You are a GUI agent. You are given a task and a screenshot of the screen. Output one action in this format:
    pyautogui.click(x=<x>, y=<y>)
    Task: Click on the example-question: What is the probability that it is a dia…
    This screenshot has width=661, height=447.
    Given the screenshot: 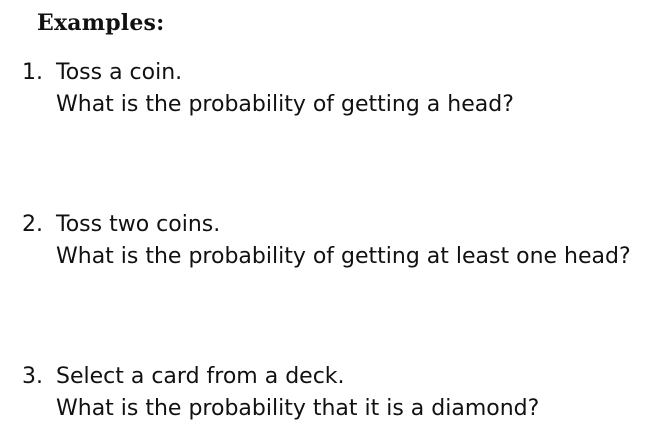 What is the action you would take?
    pyautogui.click(x=298, y=408)
    